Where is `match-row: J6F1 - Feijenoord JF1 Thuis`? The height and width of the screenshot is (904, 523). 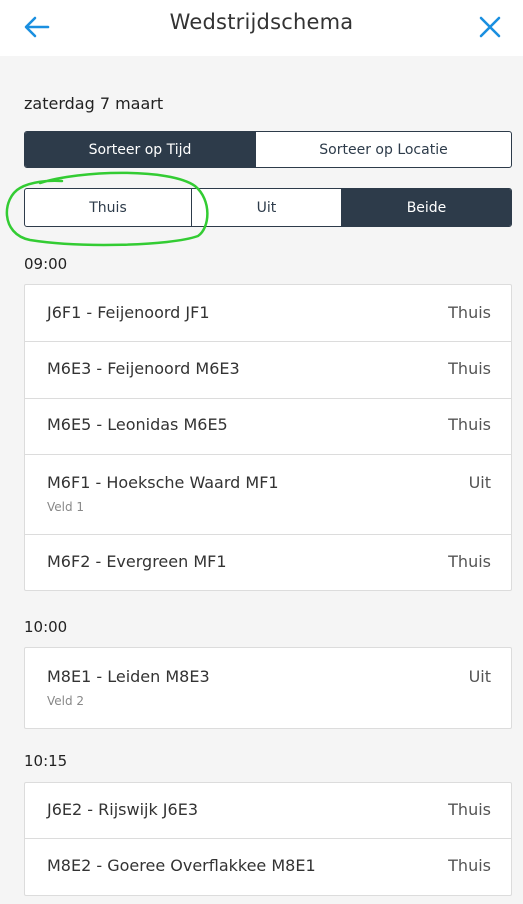
match-row: J6F1 - Feijenoord JF1 Thuis is located at coordinates (268, 313).